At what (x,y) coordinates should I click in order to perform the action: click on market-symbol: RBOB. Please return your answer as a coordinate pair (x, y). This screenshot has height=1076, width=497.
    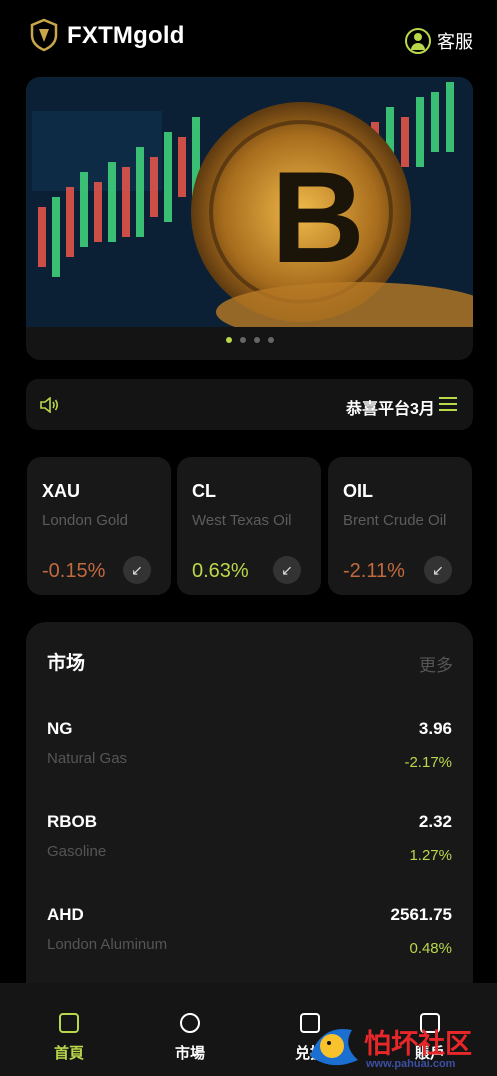
    Looking at the image, I should click on (72, 821).